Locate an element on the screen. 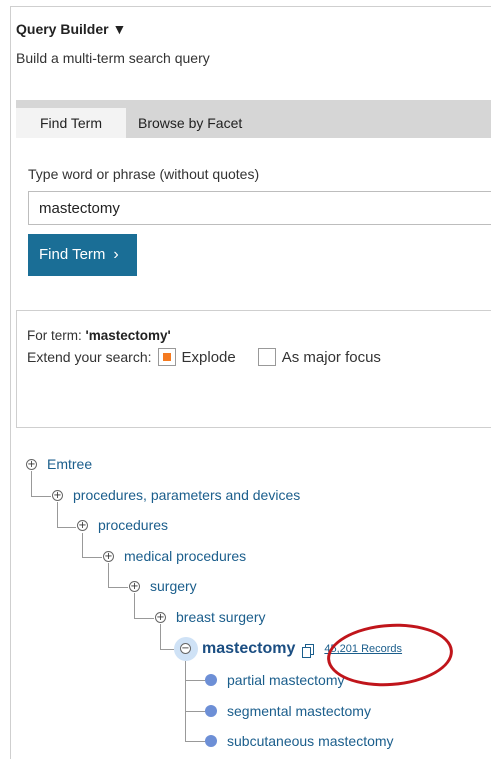 The height and width of the screenshot is (759, 491). tree-node-procedures: + procedures is located at coordinates (122, 525).